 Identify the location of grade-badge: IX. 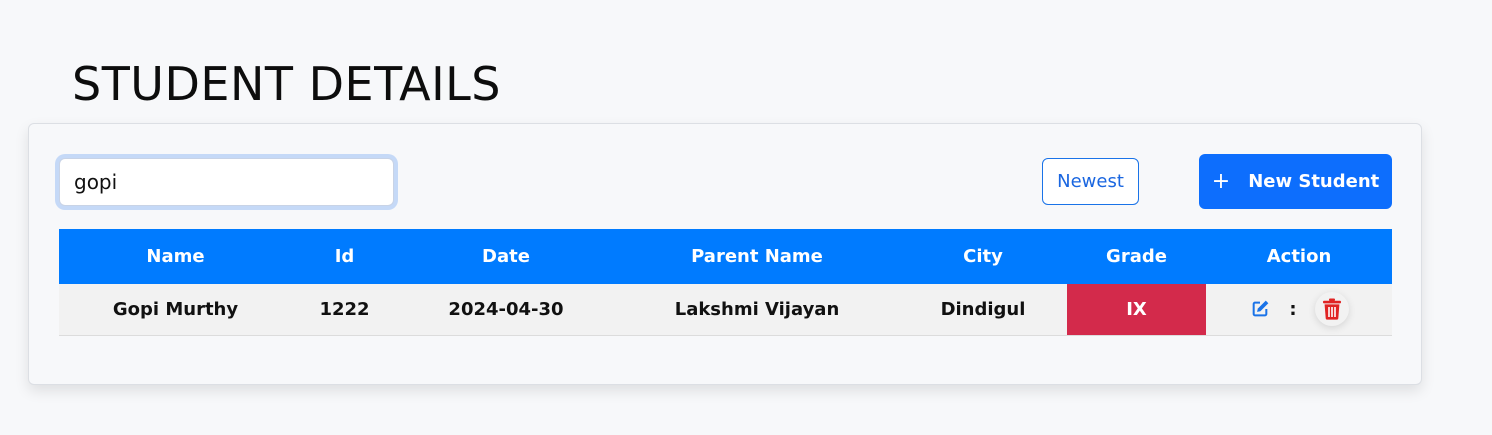
(1136, 310).